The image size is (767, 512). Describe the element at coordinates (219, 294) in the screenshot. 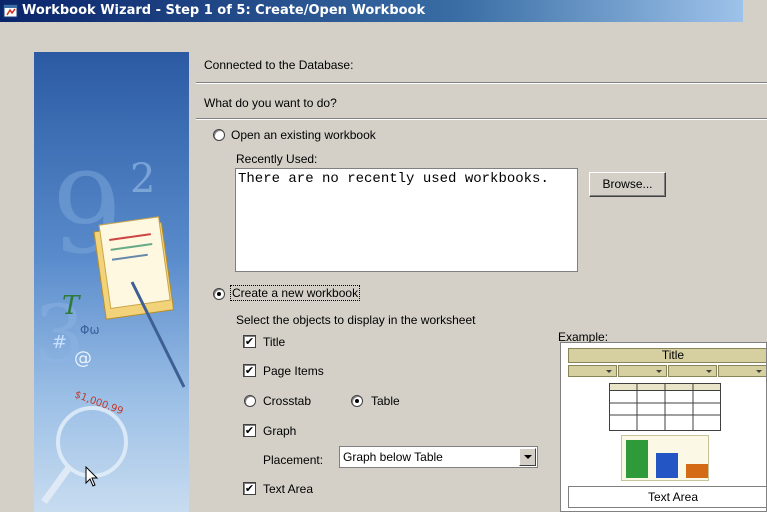

I see `create-new-radio` at that location.